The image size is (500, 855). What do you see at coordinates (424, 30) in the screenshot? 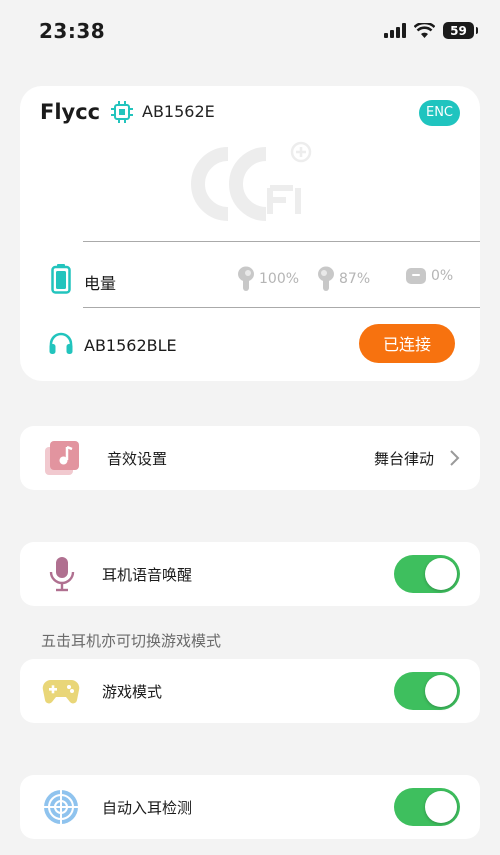
I see `wifi-icon` at bounding box center [424, 30].